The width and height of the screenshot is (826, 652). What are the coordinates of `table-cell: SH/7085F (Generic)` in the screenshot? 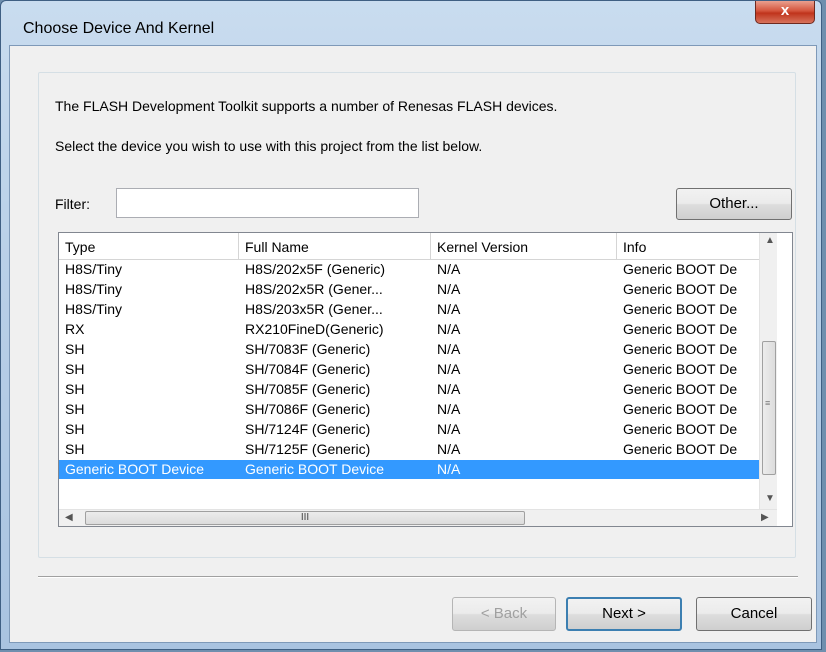 It's located at (308, 389).